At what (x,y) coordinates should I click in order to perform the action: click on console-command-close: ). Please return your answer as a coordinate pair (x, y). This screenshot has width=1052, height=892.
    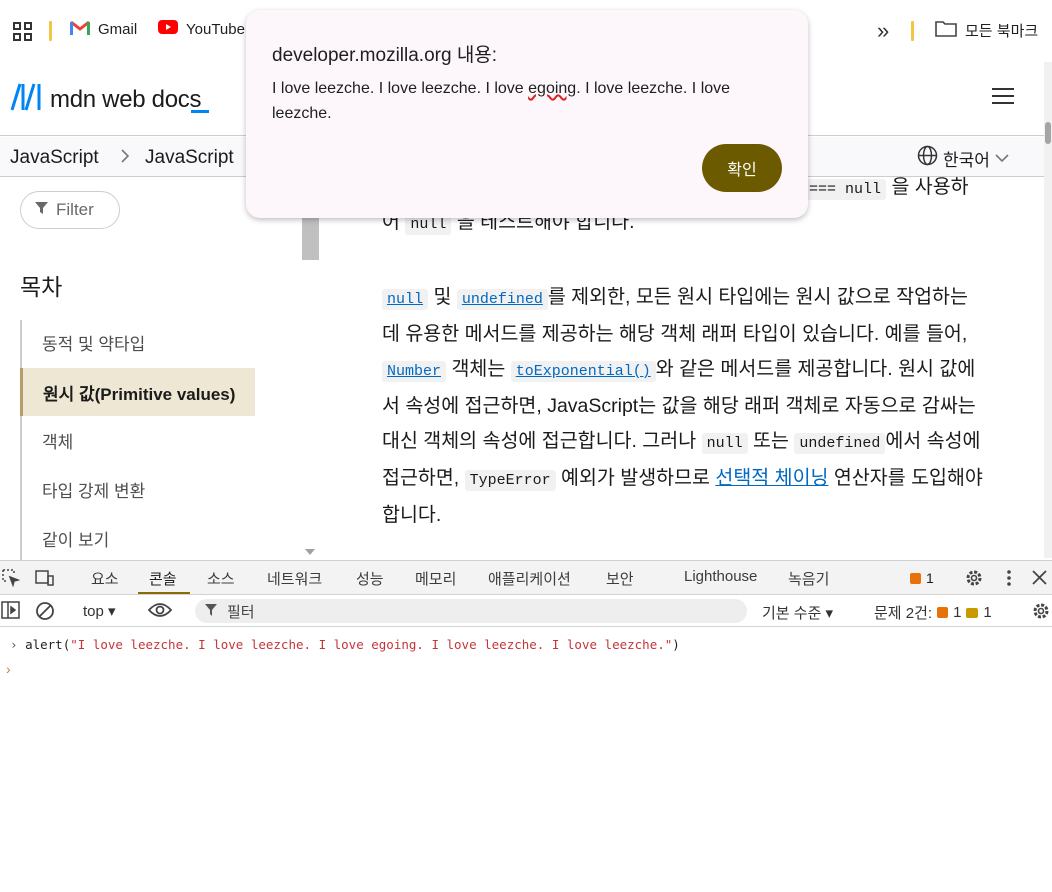
    Looking at the image, I should click on (676, 644).